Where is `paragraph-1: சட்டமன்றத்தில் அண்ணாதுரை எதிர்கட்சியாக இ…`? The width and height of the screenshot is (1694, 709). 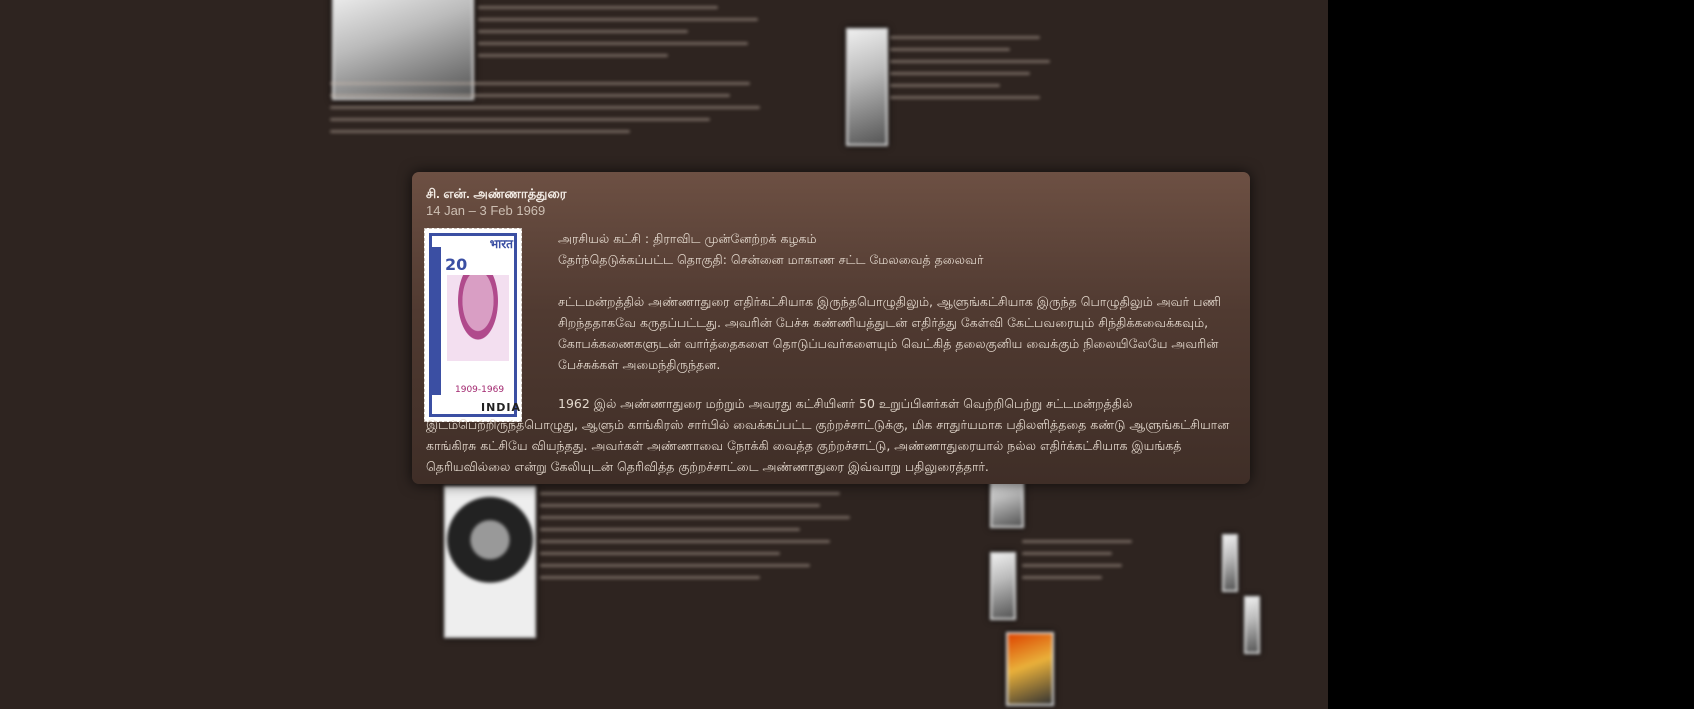
paragraph-1: சட்டமன்றத்தில் அண்ணாதுரை எதிர்கட்சியாக இ… is located at coordinates (890, 333).